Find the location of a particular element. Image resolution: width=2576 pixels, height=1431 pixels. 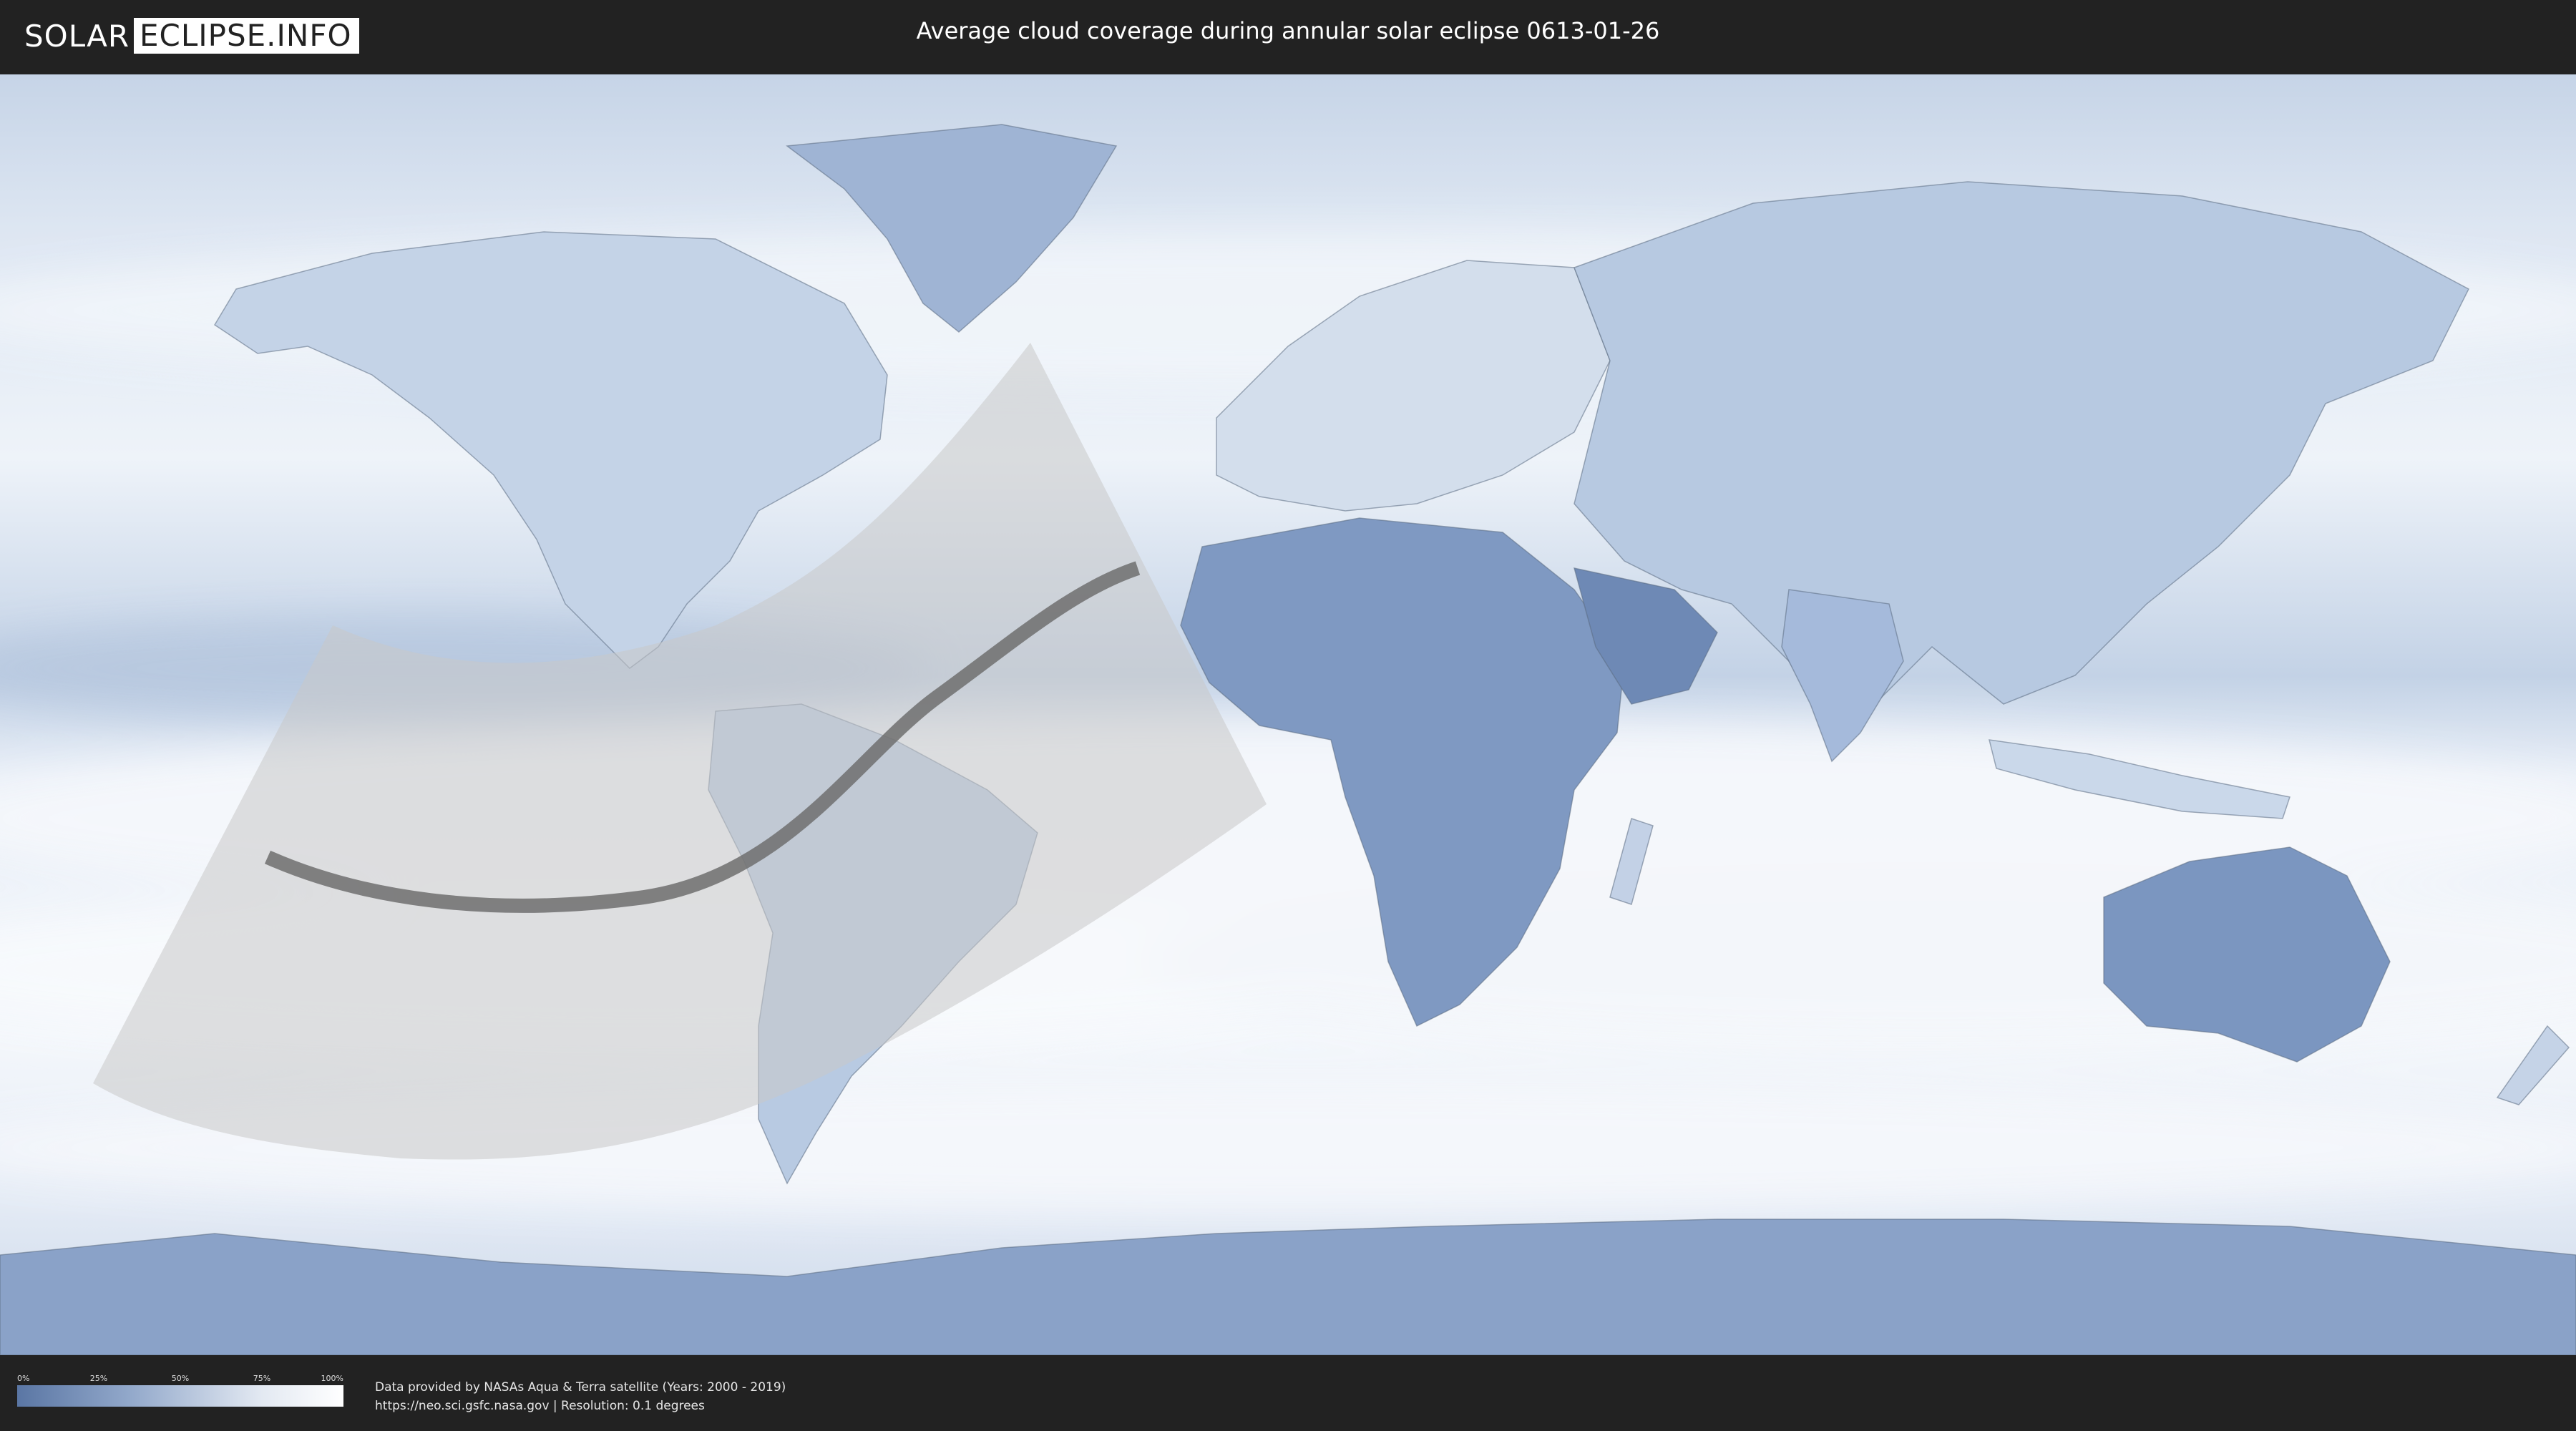

legend-tick-75: 75% is located at coordinates (262, 1378).